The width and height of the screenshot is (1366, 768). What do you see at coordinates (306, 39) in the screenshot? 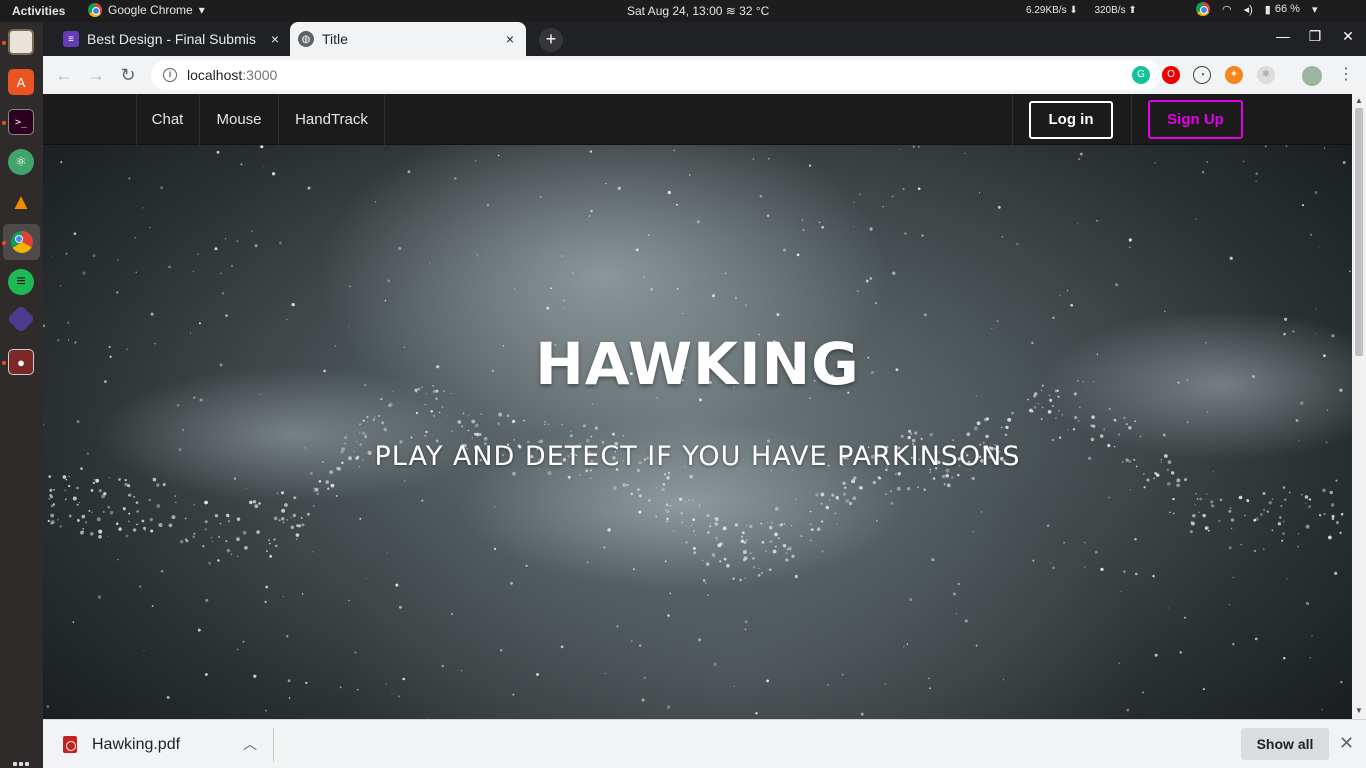
I see `globe-icon: ◍` at bounding box center [306, 39].